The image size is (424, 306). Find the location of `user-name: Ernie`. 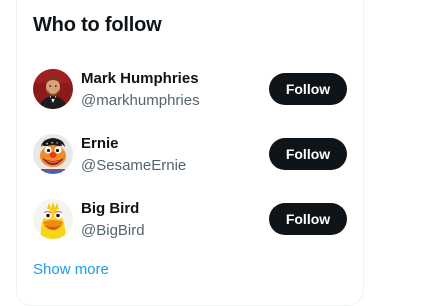

user-name: Ernie is located at coordinates (100, 143).